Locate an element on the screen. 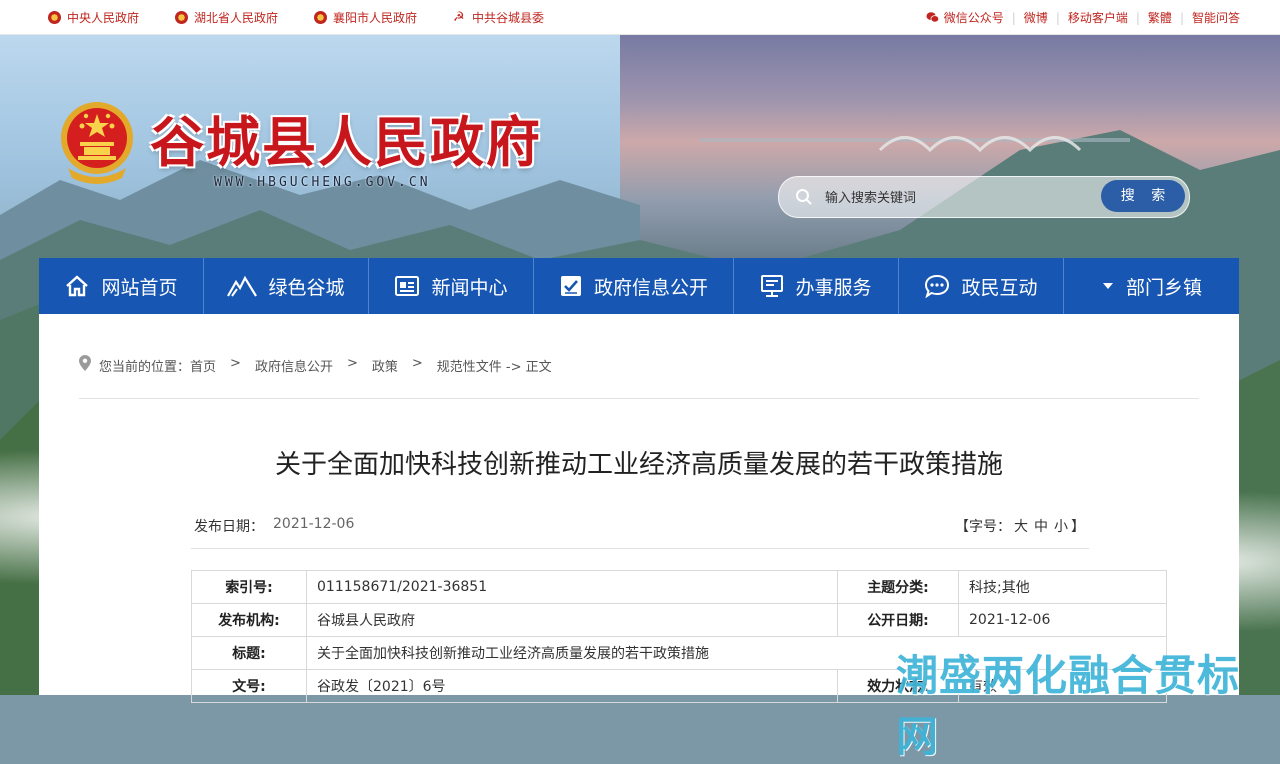 Image resolution: width=1280 pixels, height=764 pixels. link-weibo: 微博 is located at coordinates (1036, 17).